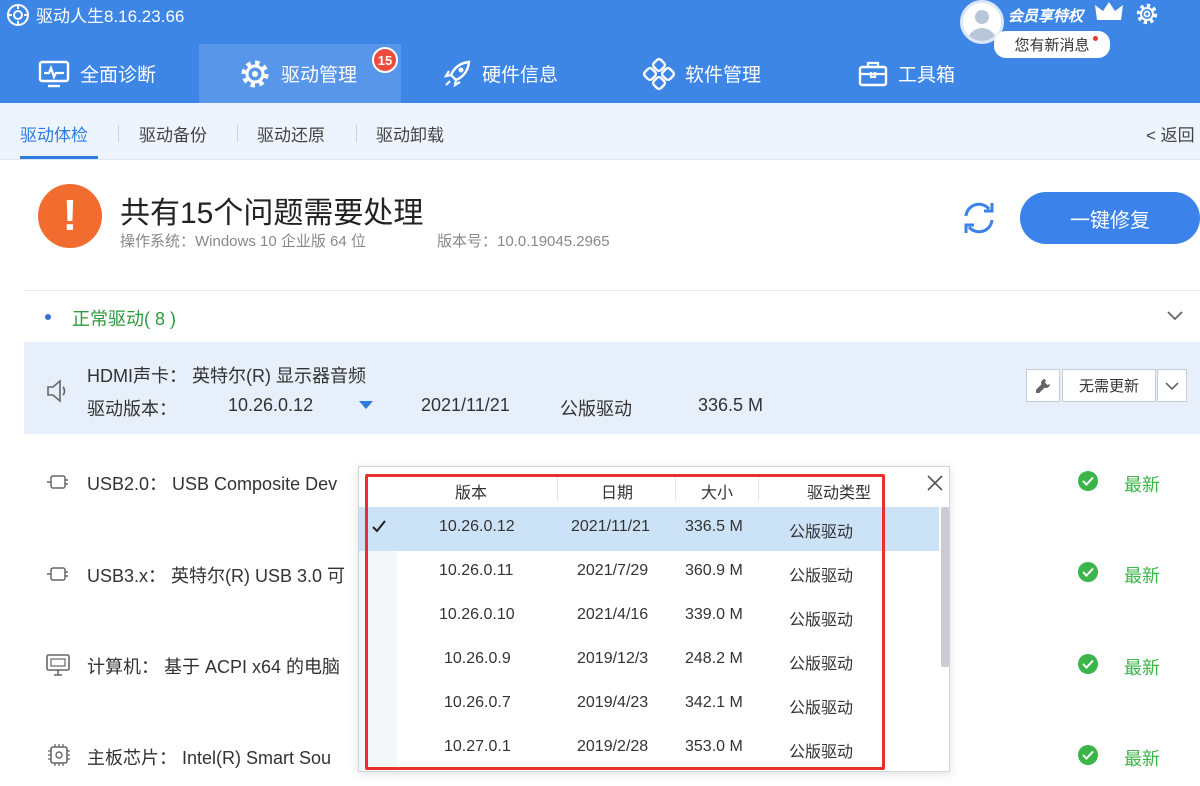  What do you see at coordinates (839, 493) in the screenshot?
I see `column-header-driver-type: 驱动类型` at bounding box center [839, 493].